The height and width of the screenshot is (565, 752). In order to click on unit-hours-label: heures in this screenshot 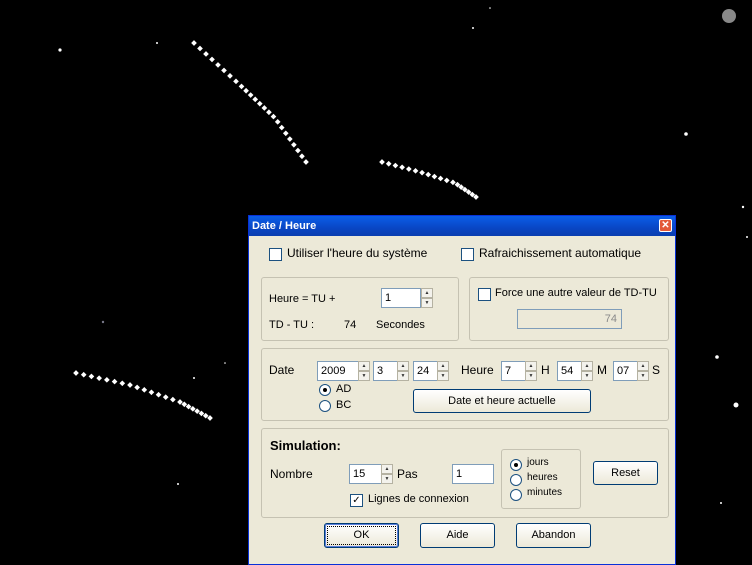, I will do `click(542, 477)`.